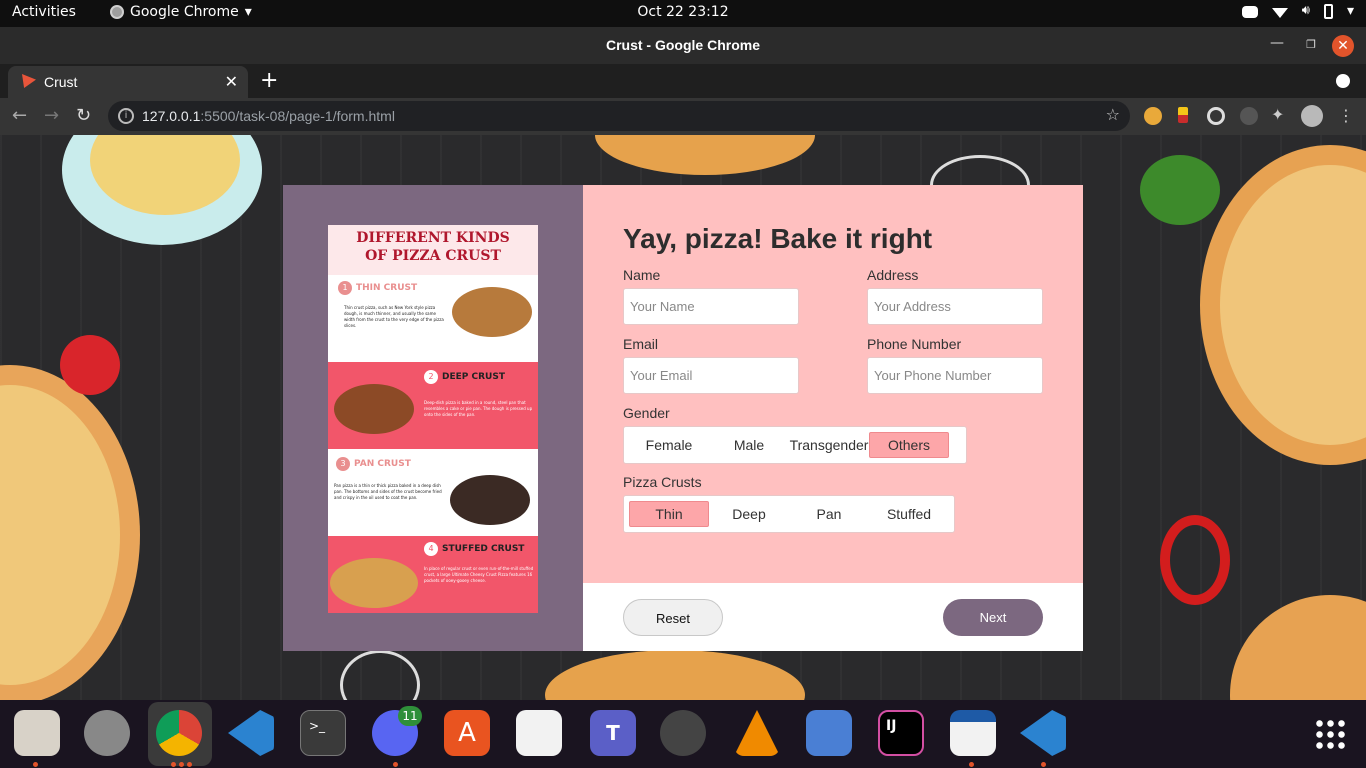  Describe the element at coordinates (51, 115) in the screenshot. I see `forward-icon: →` at that location.